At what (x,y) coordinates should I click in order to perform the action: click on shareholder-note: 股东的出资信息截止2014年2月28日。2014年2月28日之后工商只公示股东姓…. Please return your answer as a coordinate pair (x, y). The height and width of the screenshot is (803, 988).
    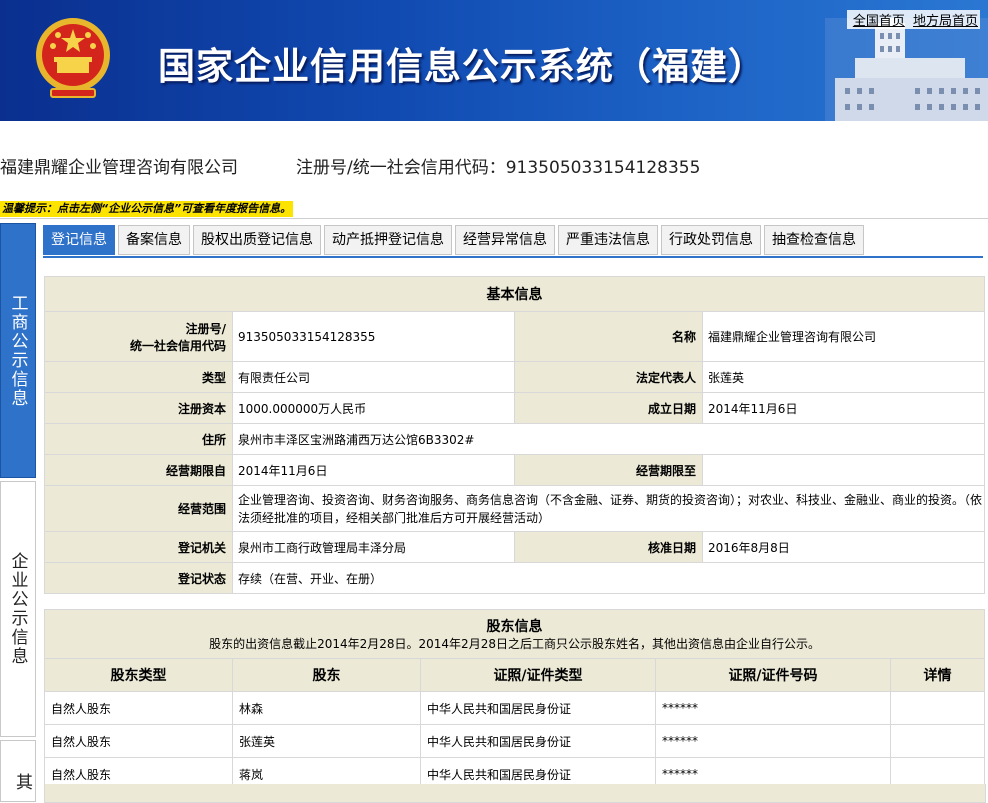
    Looking at the image, I should click on (514, 644).